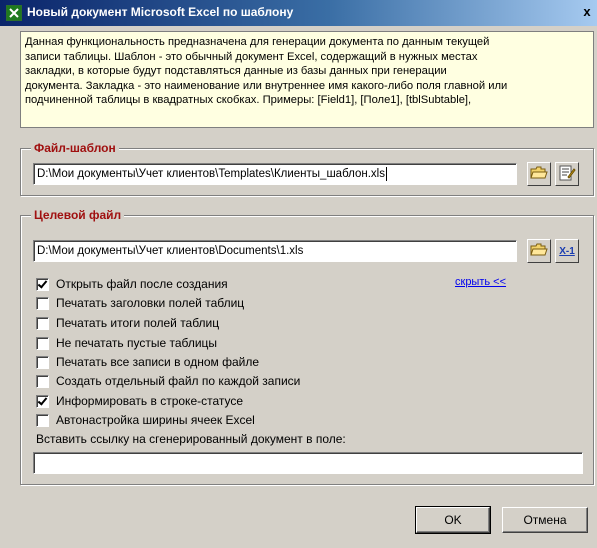 The height and width of the screenshot is (548, 597). What do you see at coordinates (137, 343) in the screenshot?
I see `option-label: Не печатать пустые таблицы` at bounding box center [137, 343].